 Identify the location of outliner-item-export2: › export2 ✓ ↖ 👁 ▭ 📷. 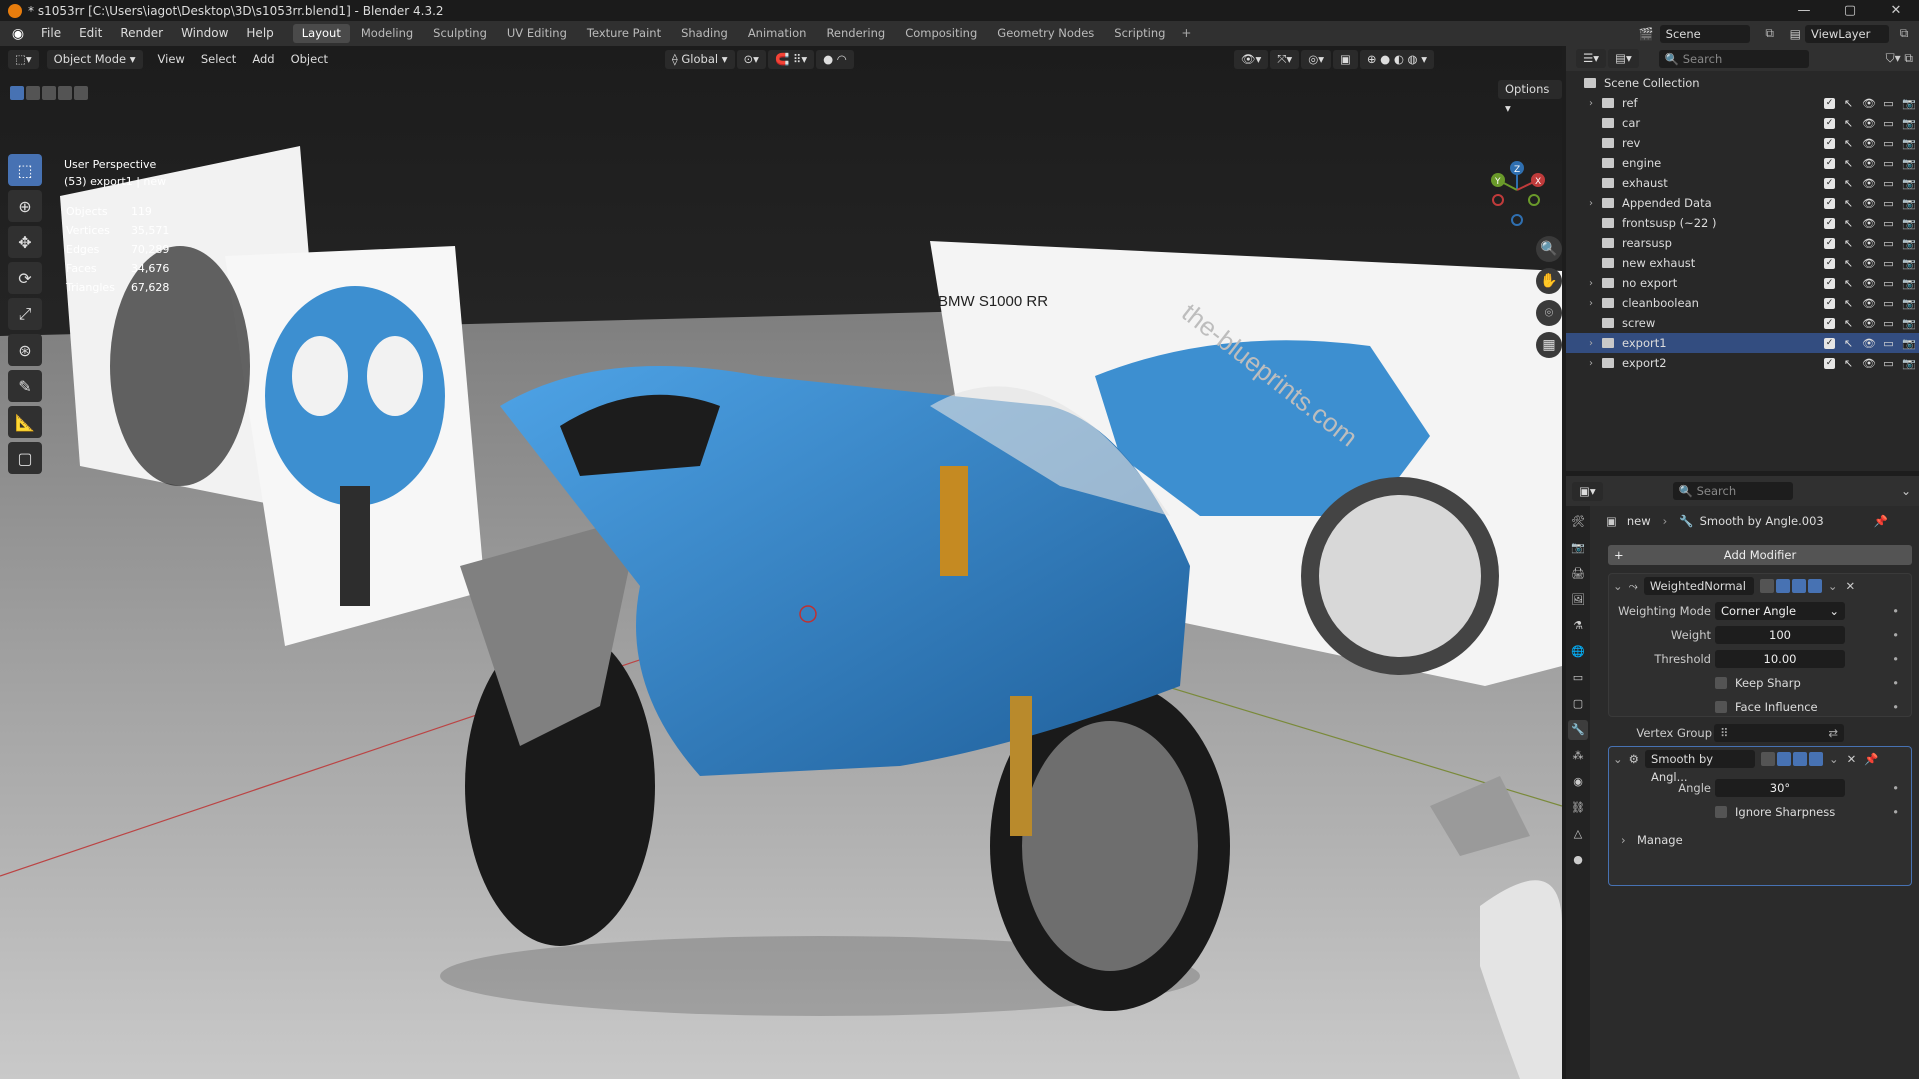
(1742, 363).